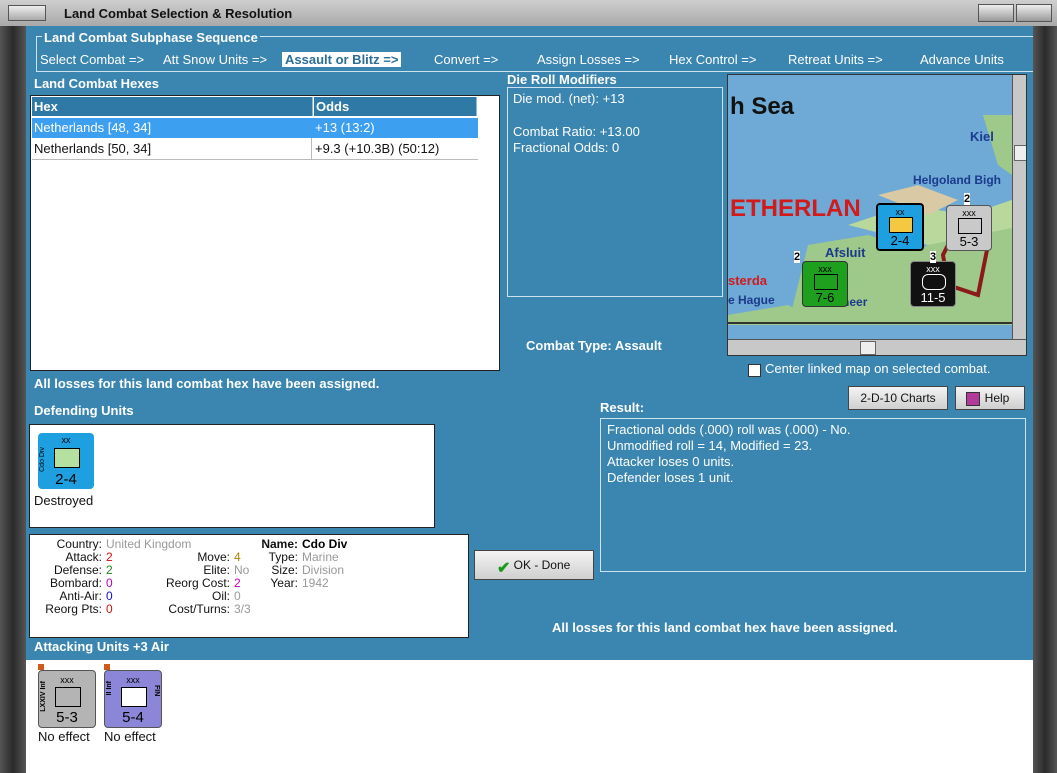 This screenshot has width=1057, height=773. I want to click on defending-unit-status: Destroyed, so click(64, 500).